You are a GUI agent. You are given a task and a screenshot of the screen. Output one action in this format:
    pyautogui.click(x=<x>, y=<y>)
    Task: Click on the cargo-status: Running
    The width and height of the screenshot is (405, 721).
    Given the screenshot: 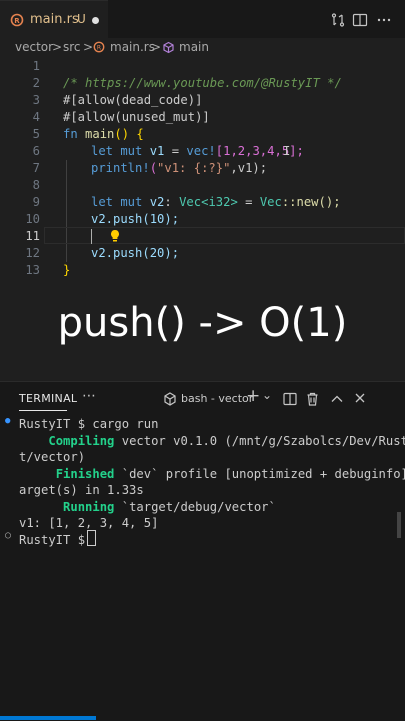 What is the action you would take?
    pyautogui.click(x=89, y=506)
    